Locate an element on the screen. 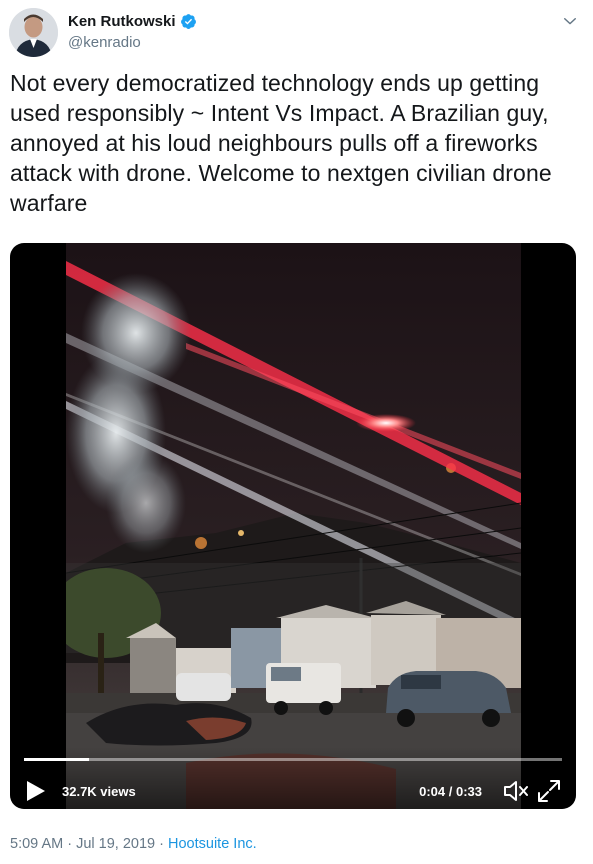  tweet-meta: 5:09 AM · Jul 19, 2019 · Hootsuite Inc. is located at coordinates (133, 844).